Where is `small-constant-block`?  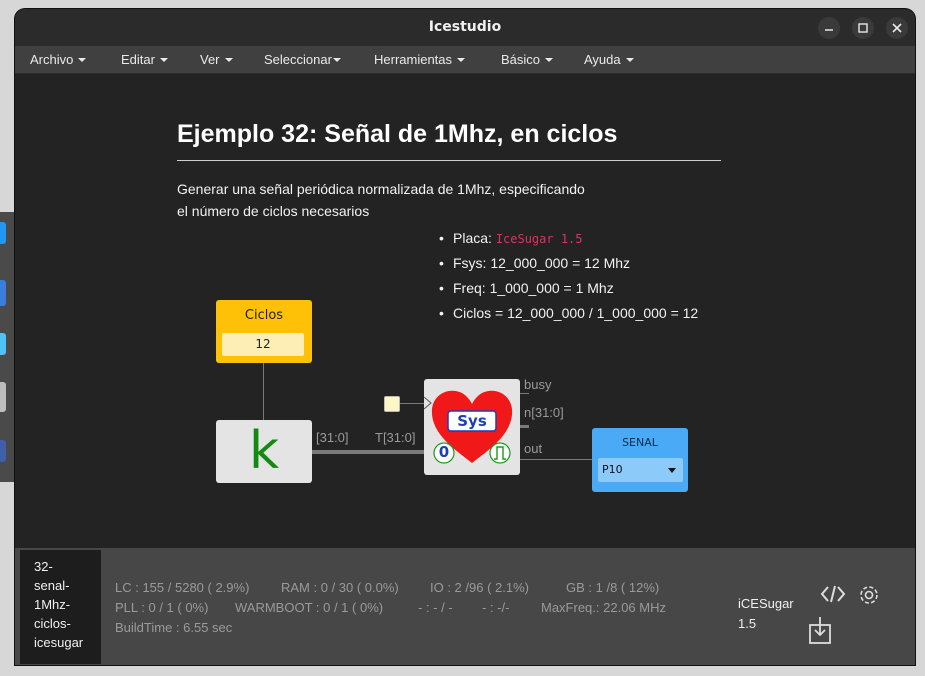
small-constant-block is located at coordinates (392, 404).